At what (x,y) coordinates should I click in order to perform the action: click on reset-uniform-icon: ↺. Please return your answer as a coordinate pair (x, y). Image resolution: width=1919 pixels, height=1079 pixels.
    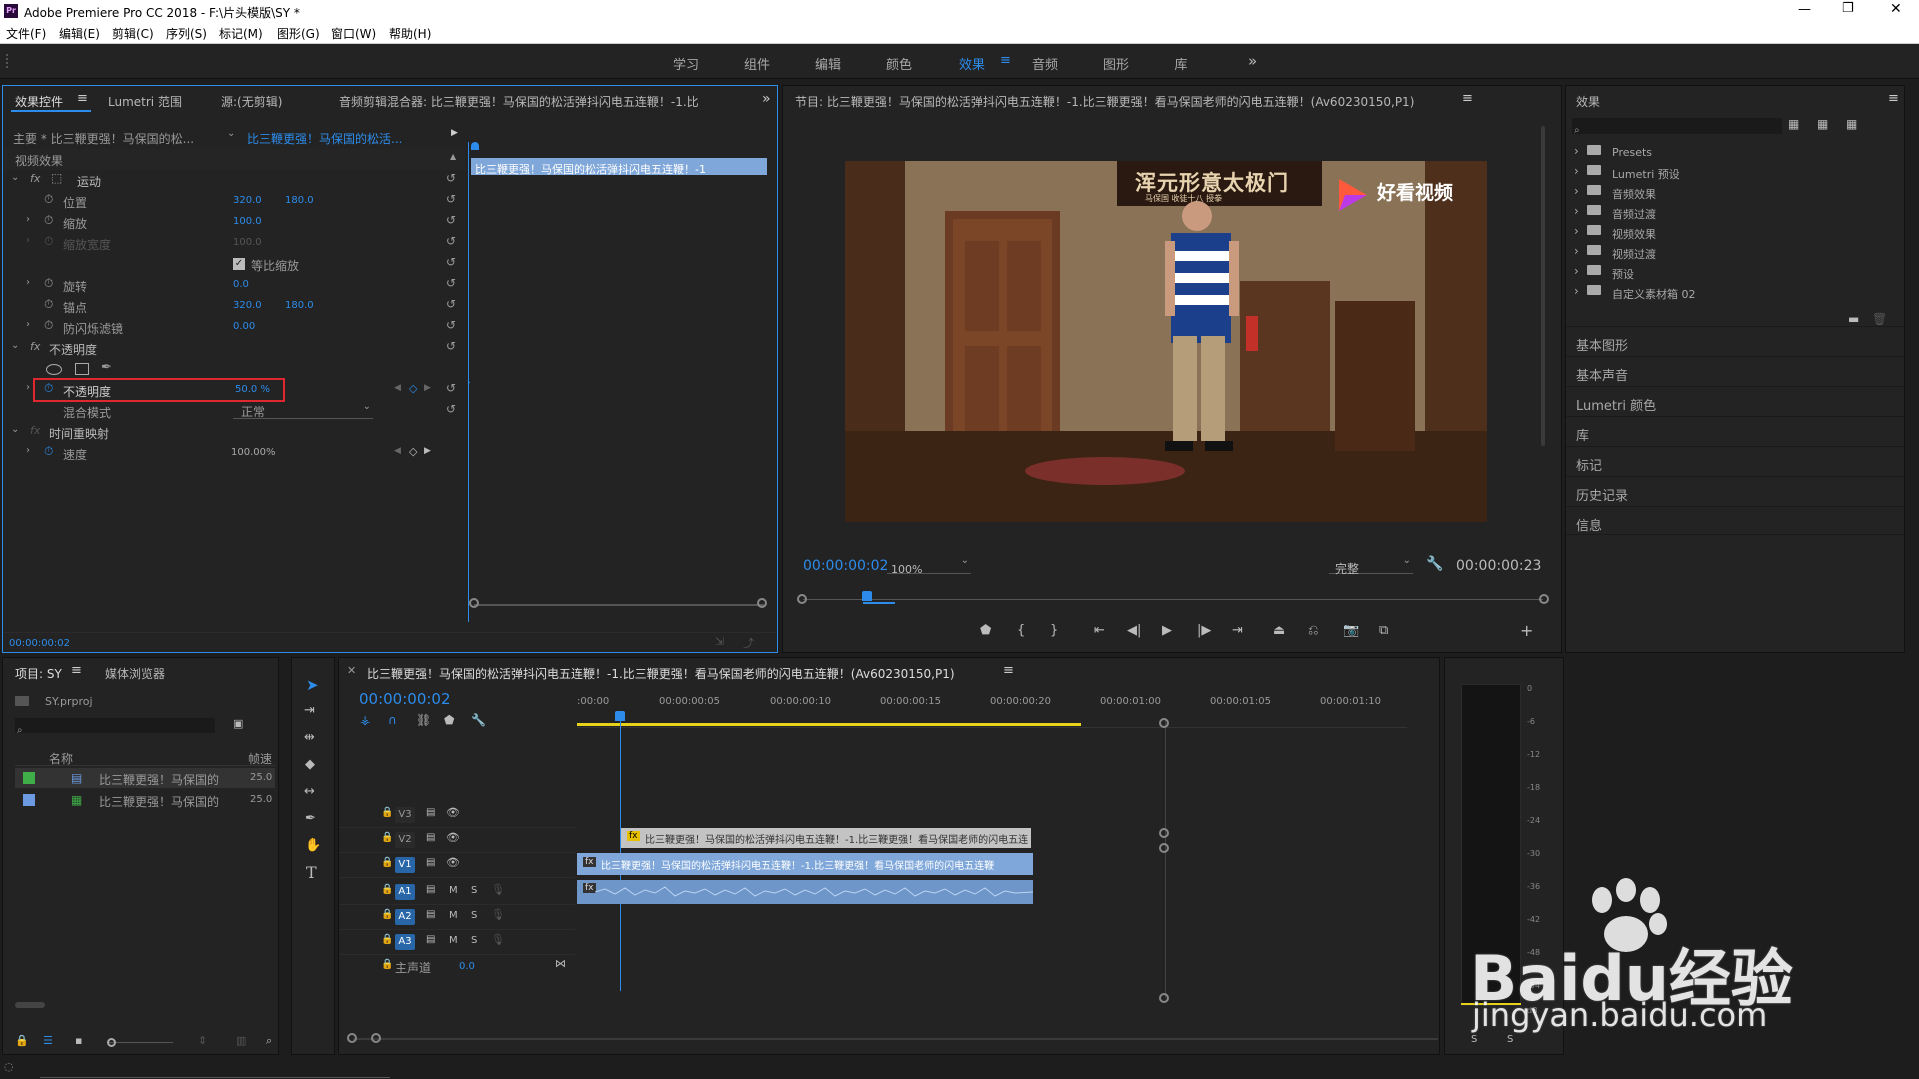
    Looking at the image, I should click on (451, 262).